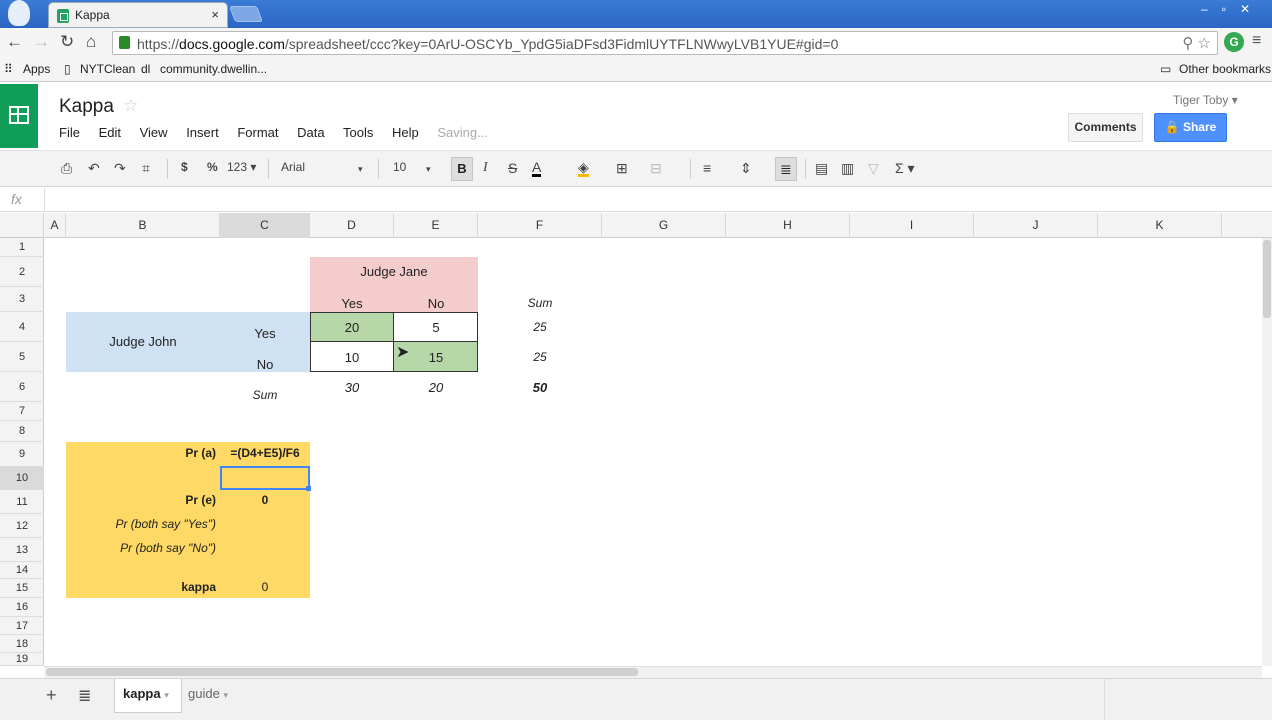 This screenshot has width=1272, height=720. I want to click on bookmark-star-icon: ⚲ ☆, so click(1196, 43).